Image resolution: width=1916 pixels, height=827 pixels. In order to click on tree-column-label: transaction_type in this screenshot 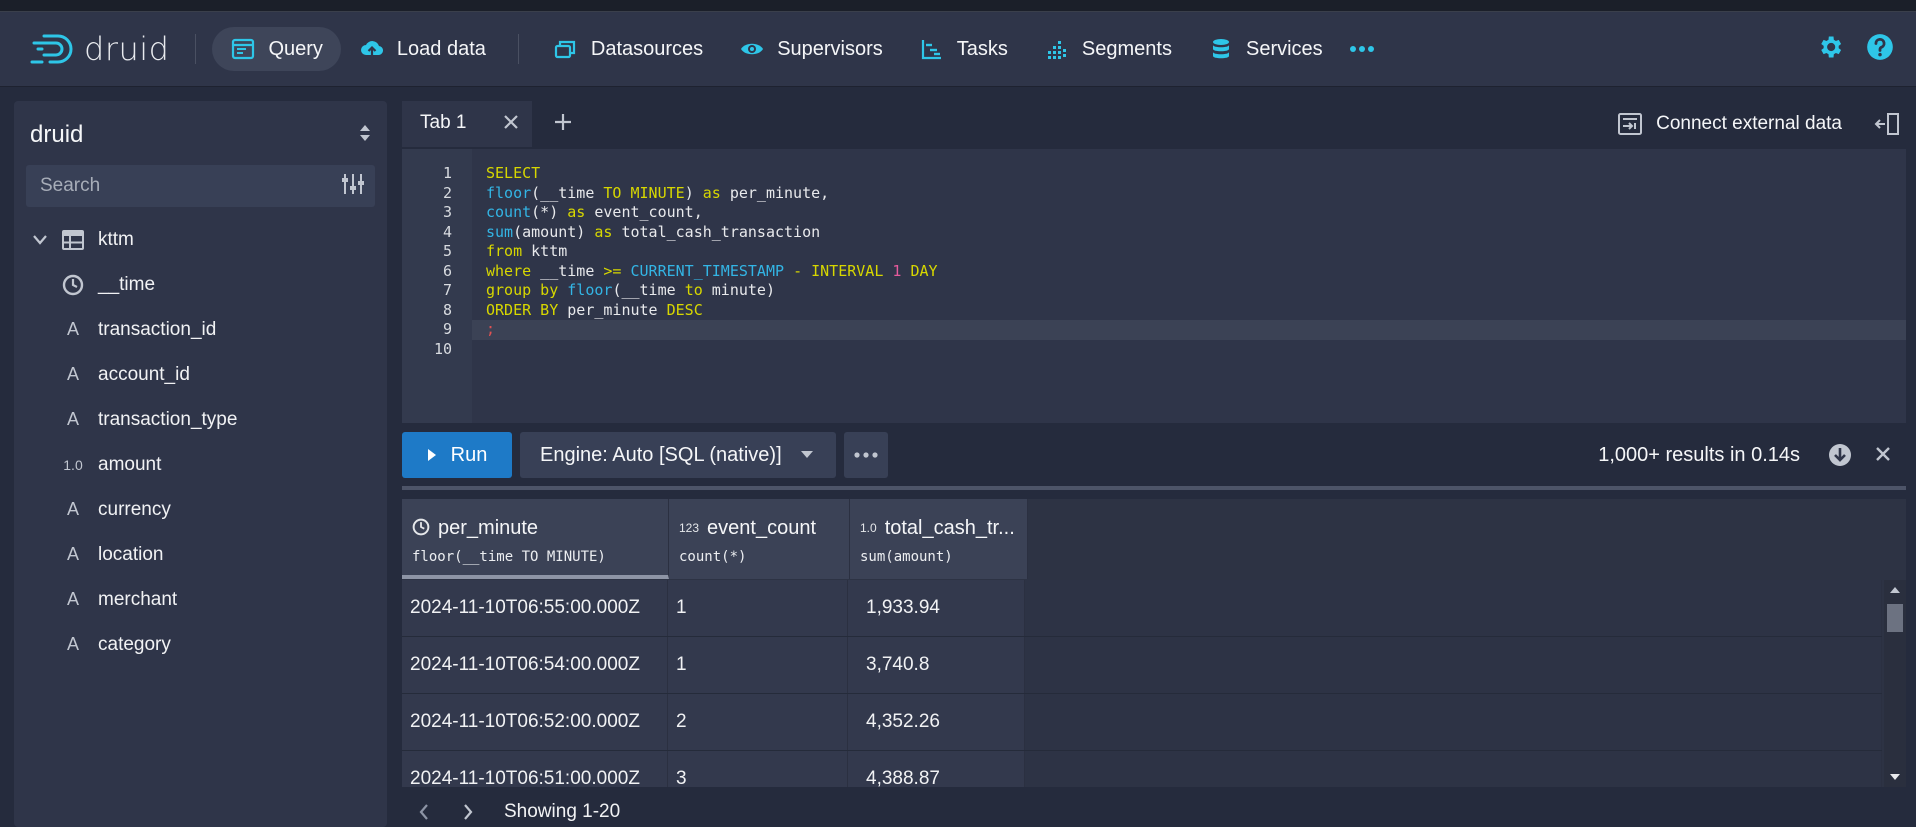, I will do `click(168, 419)`.